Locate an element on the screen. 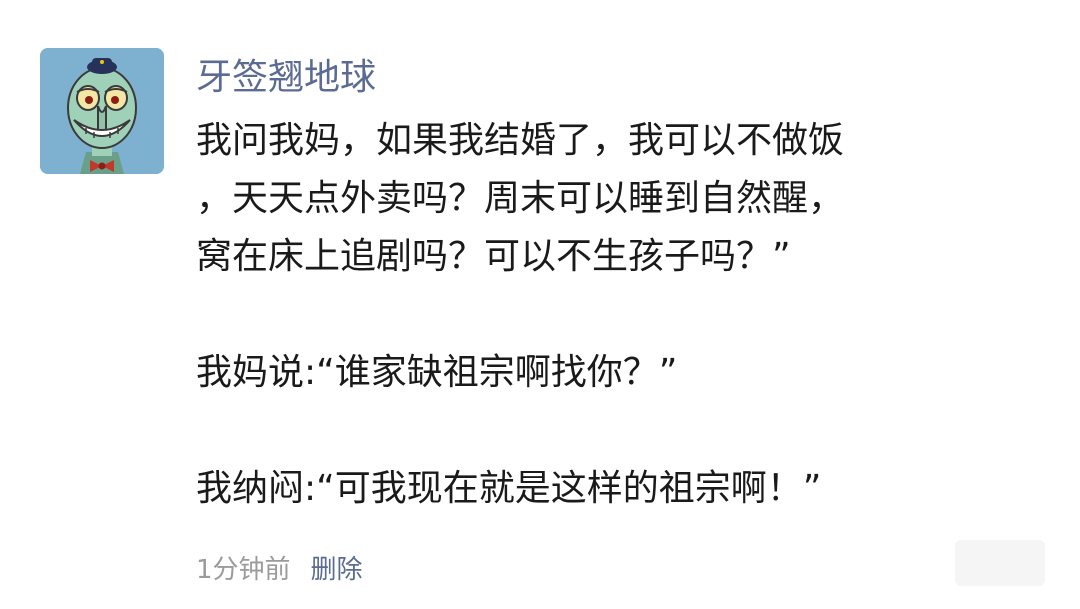 The width and height of the screenshot is (1080, 609). post-text-line: 窝在床上追剧吗？可以不生孩子吗？” is located at coordinates (493, 256).